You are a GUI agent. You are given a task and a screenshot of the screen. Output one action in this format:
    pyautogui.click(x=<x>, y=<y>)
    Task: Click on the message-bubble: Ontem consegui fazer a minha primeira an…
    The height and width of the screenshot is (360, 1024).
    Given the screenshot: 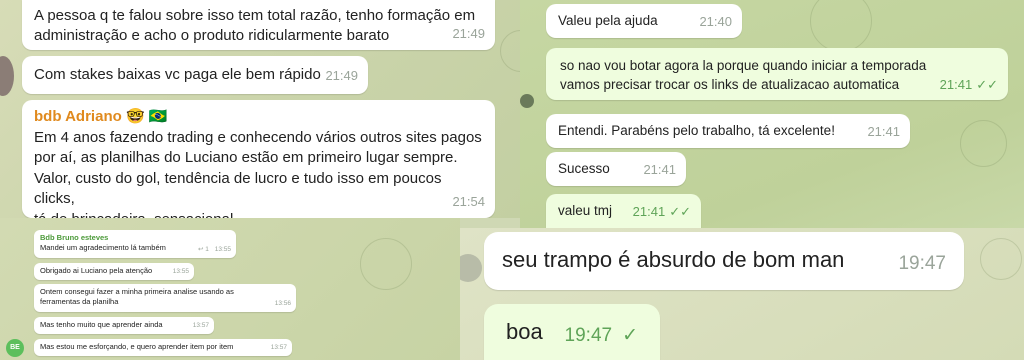 What is the action you would take?
    pyautogui.click(x=165, y=298)
    